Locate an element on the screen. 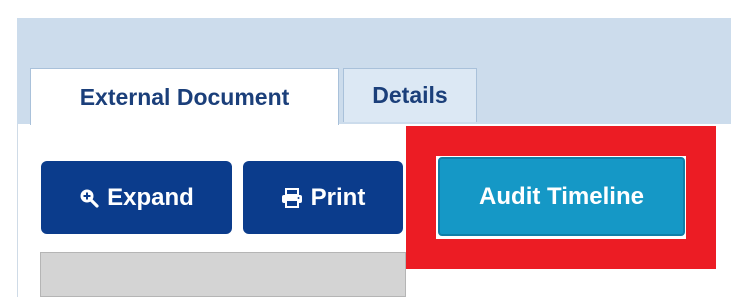 Image resolution: width=731 pixels, height=297 pixels. tab-label: Details is located at coordinates (410, 95).